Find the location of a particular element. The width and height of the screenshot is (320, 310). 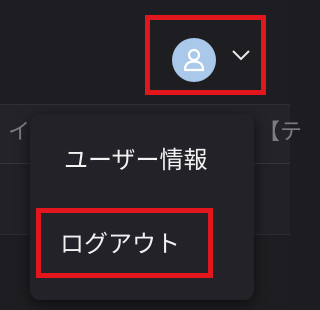

user-icon is located at coordinates (194, 60).